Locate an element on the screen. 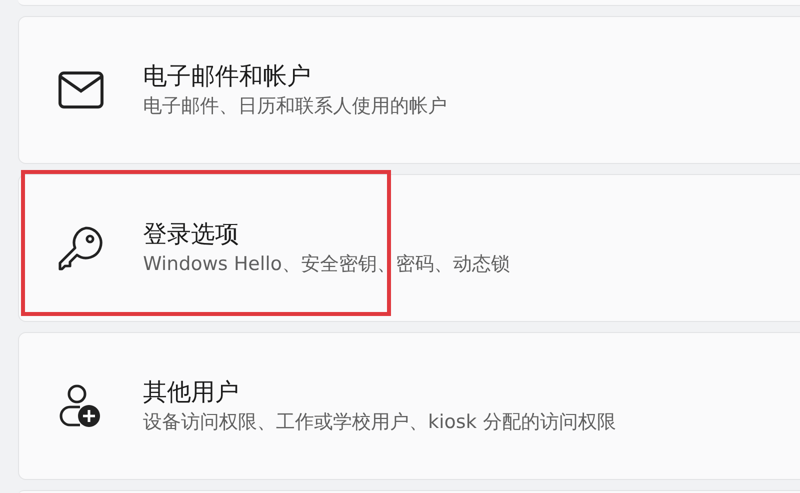 Image resolution: width=800 pixels, height=493 pixels. mail-icon is located at coordinates (81, 90).